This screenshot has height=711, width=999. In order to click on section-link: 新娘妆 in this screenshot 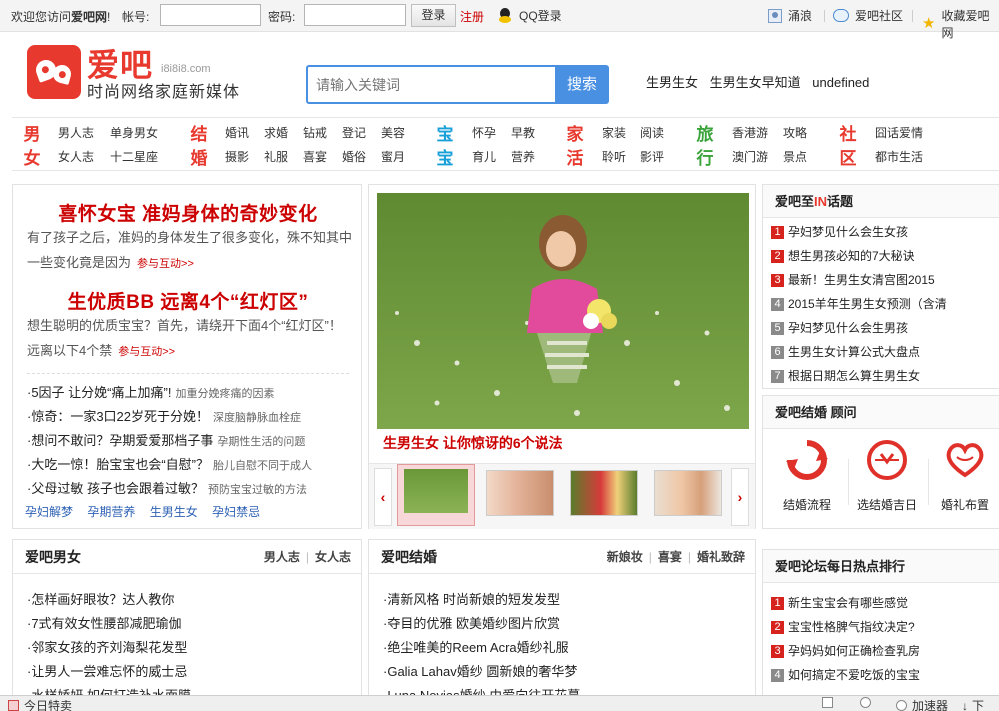, I will do `click(625, 557)`.